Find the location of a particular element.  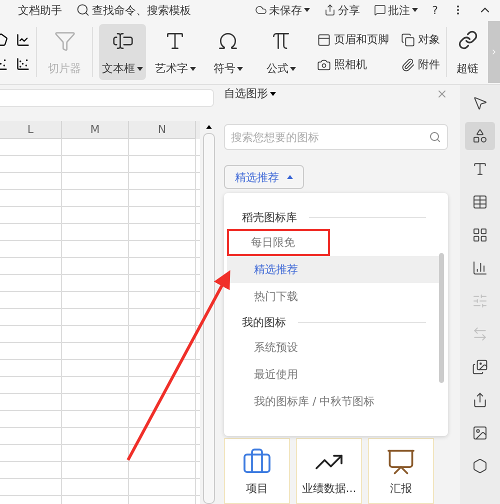

comment-icon is located at coordinates (380, 10).